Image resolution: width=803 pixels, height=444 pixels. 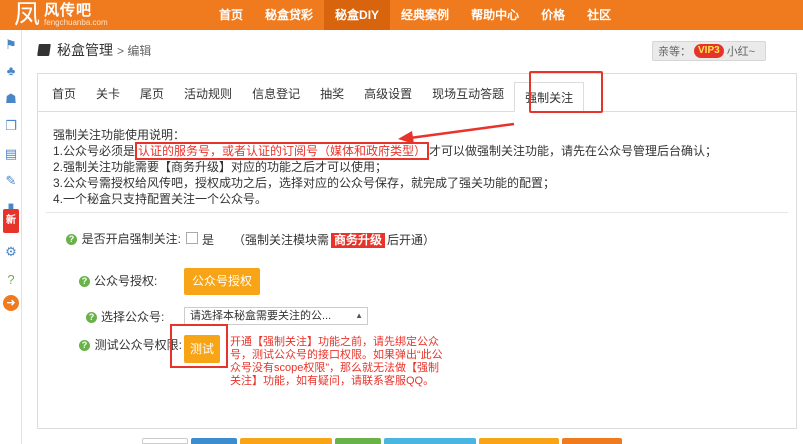 I want to click on new-badge: 新, so click(x=11, y=221).